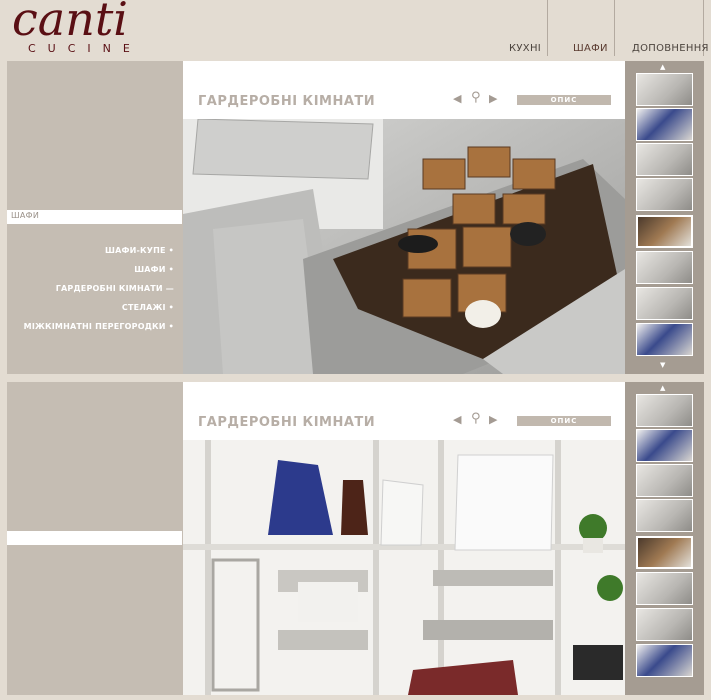 The width and height of the screenshot is (711, 700). I want to click on nav-item-wardrobes: ШАФИ, so click(590, 48).